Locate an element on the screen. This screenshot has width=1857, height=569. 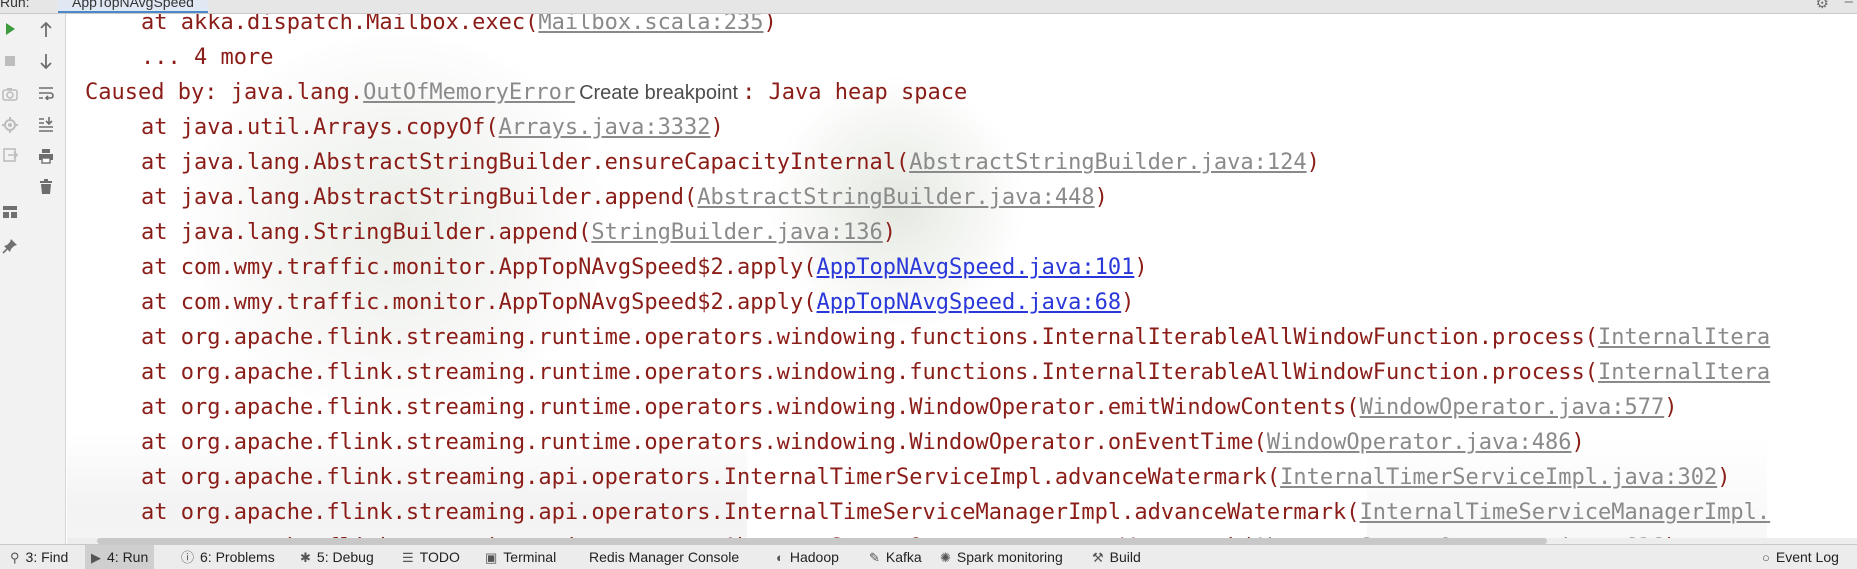
debug-icon: ✱ is located at coordinates (305, 557).